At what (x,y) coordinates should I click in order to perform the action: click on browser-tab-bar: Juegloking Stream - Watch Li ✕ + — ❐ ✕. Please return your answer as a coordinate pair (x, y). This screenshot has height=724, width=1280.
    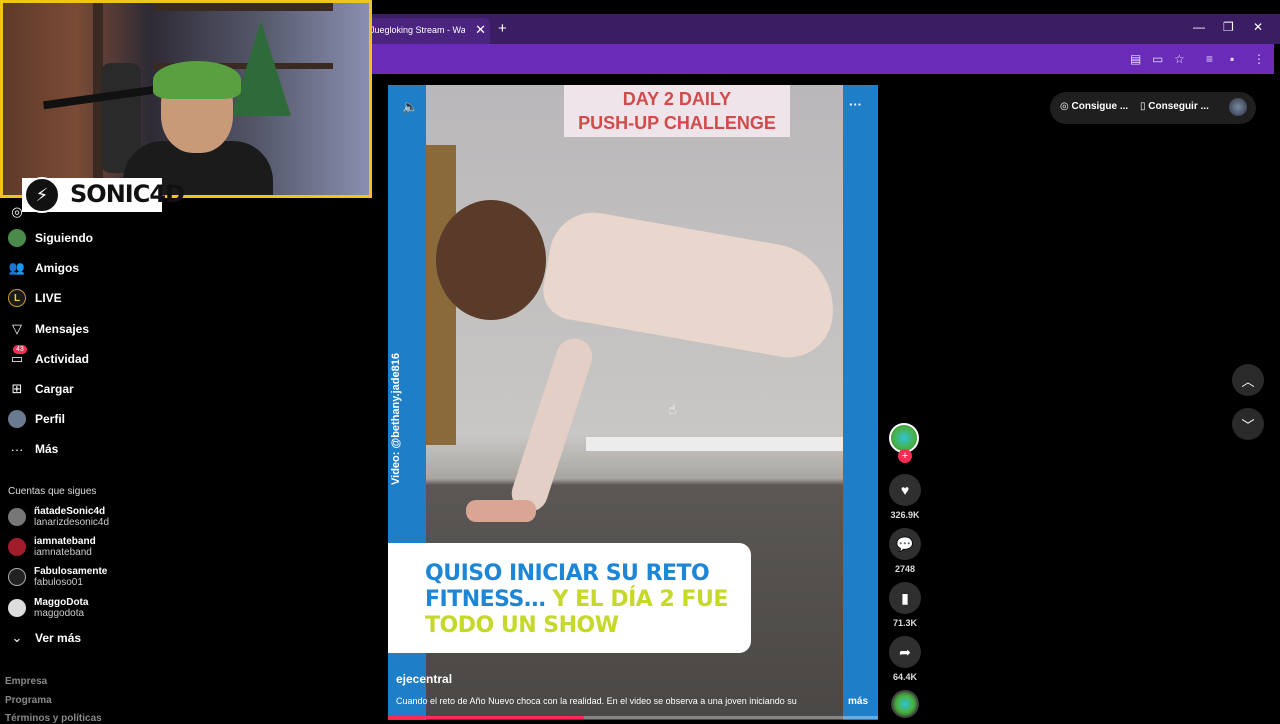
    Looking at the image, I should click on (820, 29).